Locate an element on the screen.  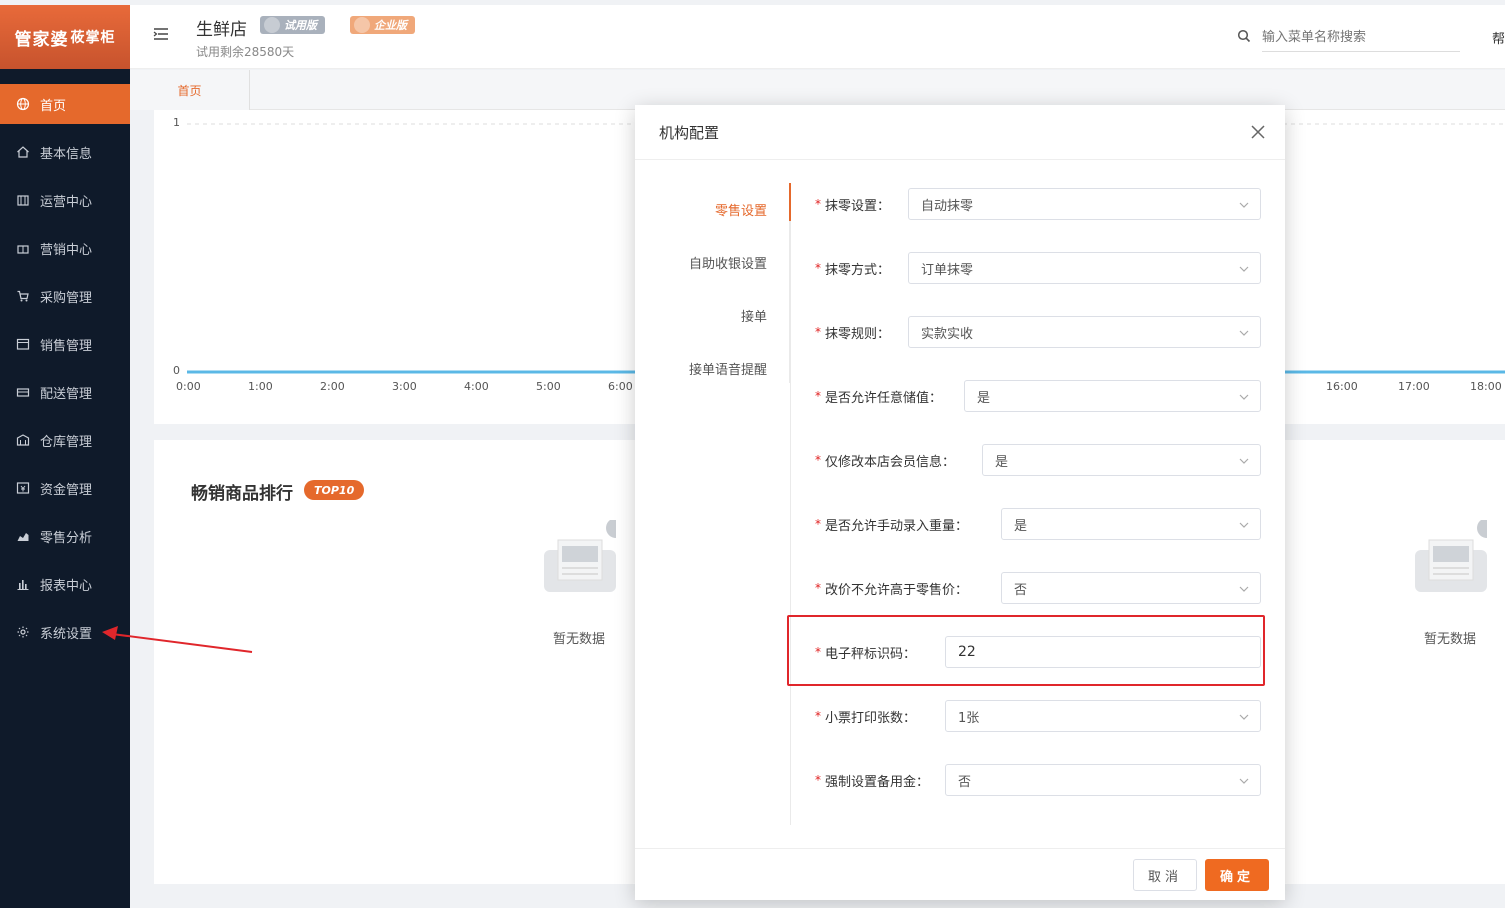
dialog-header: 机构配置 is located at coordinates (960, 132).